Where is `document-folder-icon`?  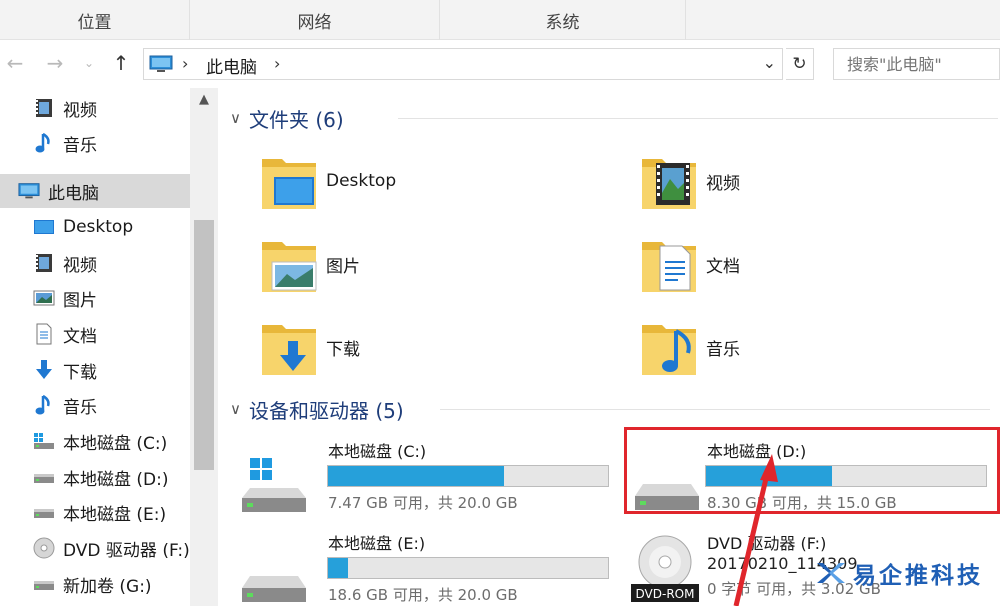 document-folder-icon is located at coordinates (669, 267).